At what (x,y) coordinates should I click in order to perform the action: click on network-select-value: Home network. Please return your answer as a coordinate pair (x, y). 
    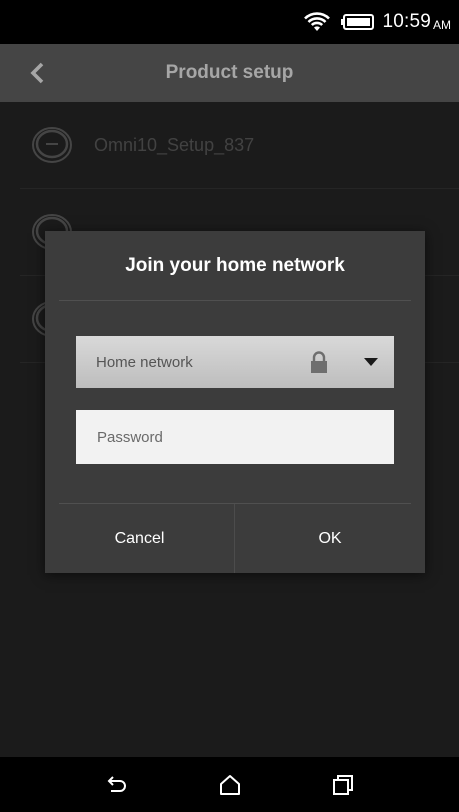
    Looking at the image, I should click on (144, 362).